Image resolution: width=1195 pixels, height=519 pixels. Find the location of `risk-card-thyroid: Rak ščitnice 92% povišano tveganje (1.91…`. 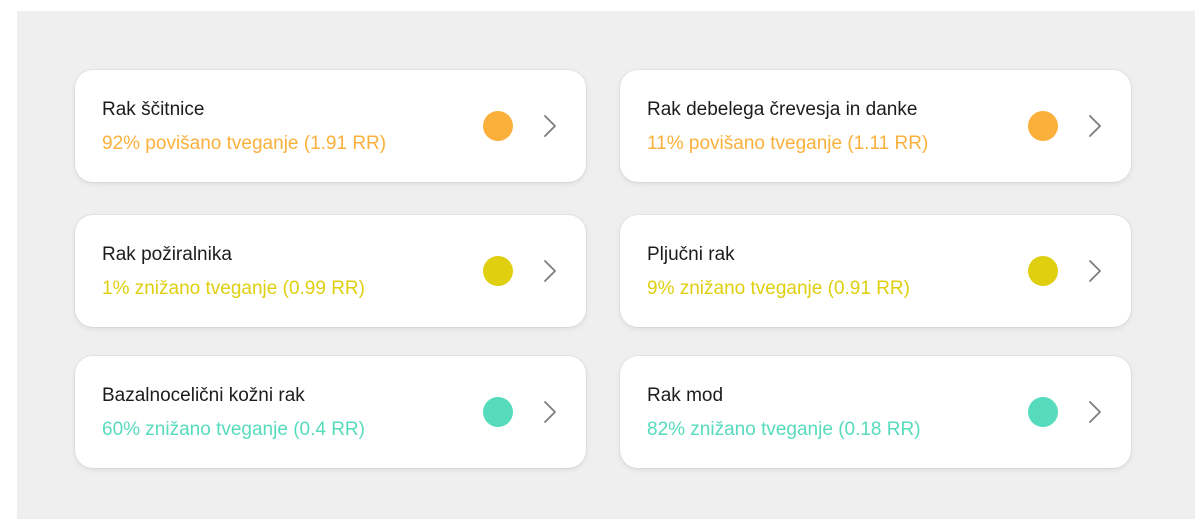

risk-card-thyroid: Rak ščitnice 92% povišano tveganje (1.91… is located at coordinates (330, 126).